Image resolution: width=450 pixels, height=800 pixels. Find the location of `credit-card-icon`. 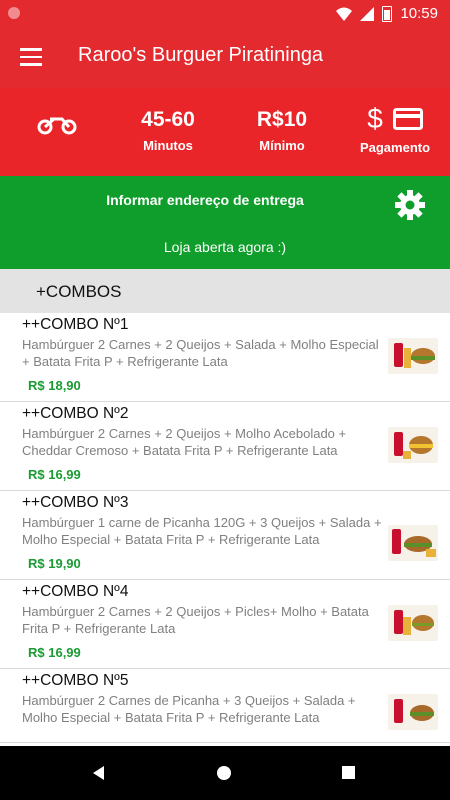

credit-card-icon is located at coordinates (407, 119).